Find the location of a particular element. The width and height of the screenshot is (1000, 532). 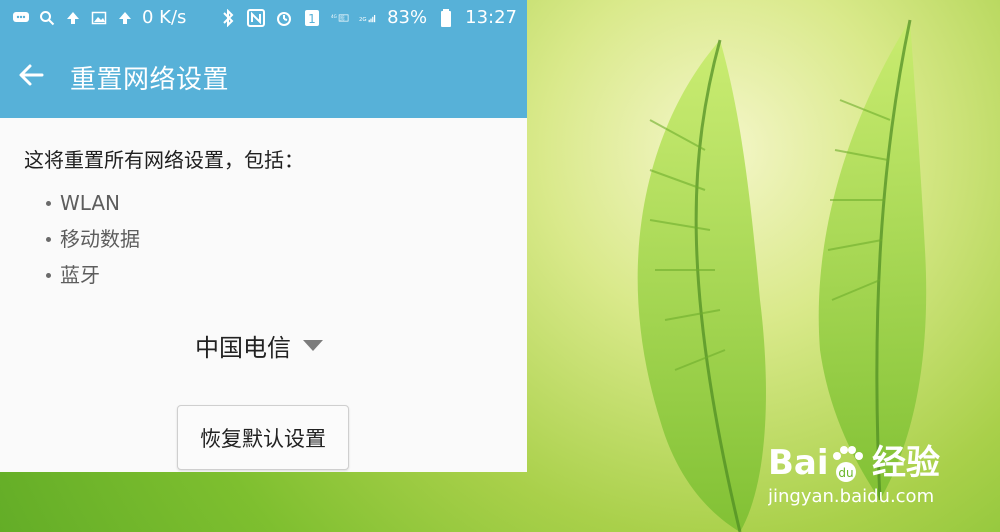

image-icon is located at coordinates (99, 18).